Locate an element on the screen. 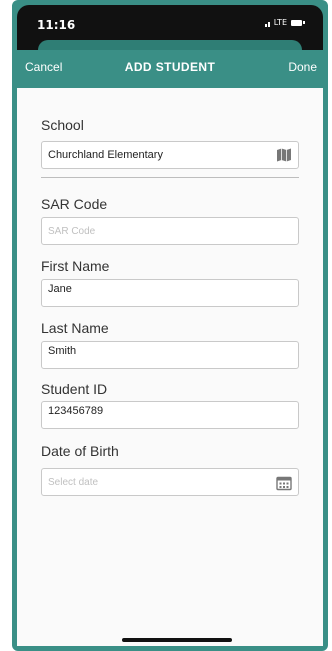  student-id-value: 123456789 is located at coordinates (76, 411).